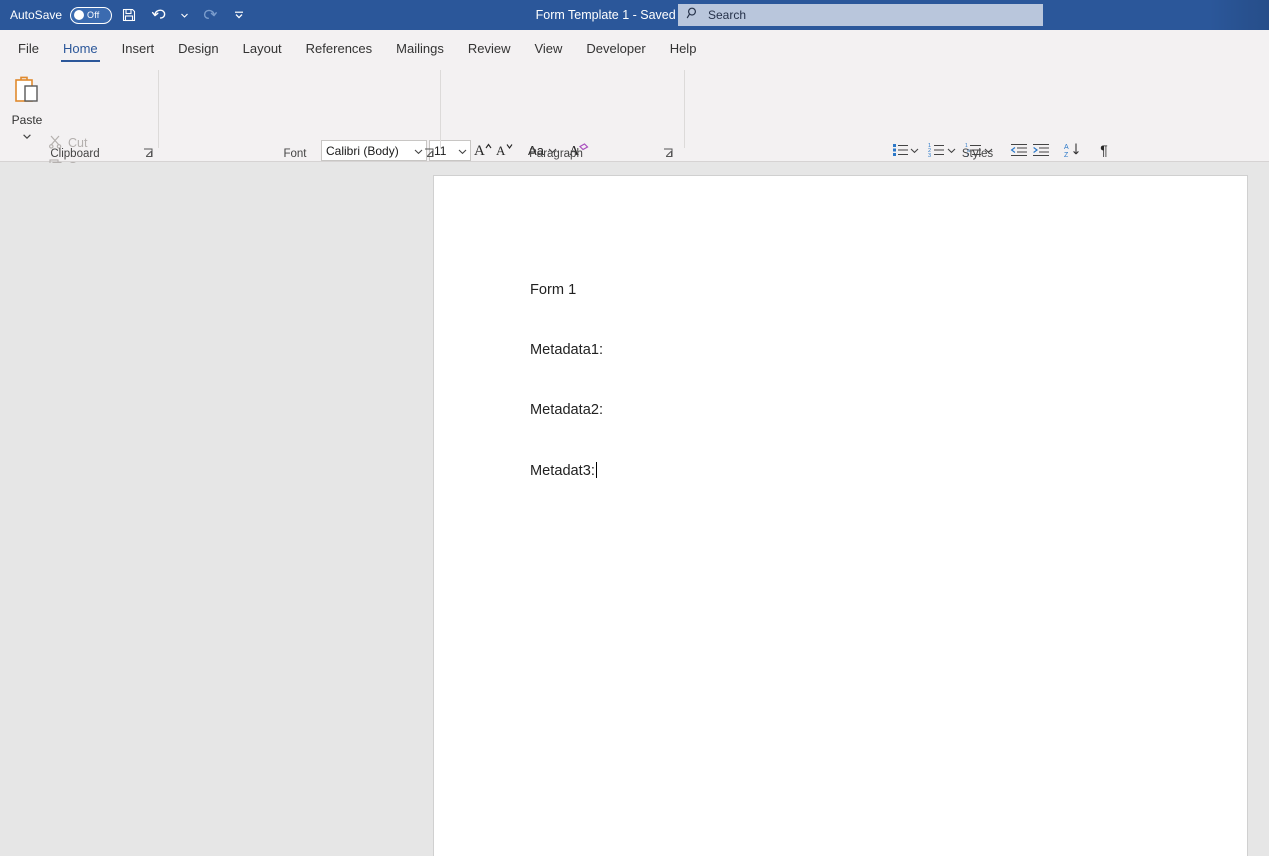 The height and width of the screenshot is (856, 1269). I want to click on paragraph-dialog-launcher, so click(669, 152).